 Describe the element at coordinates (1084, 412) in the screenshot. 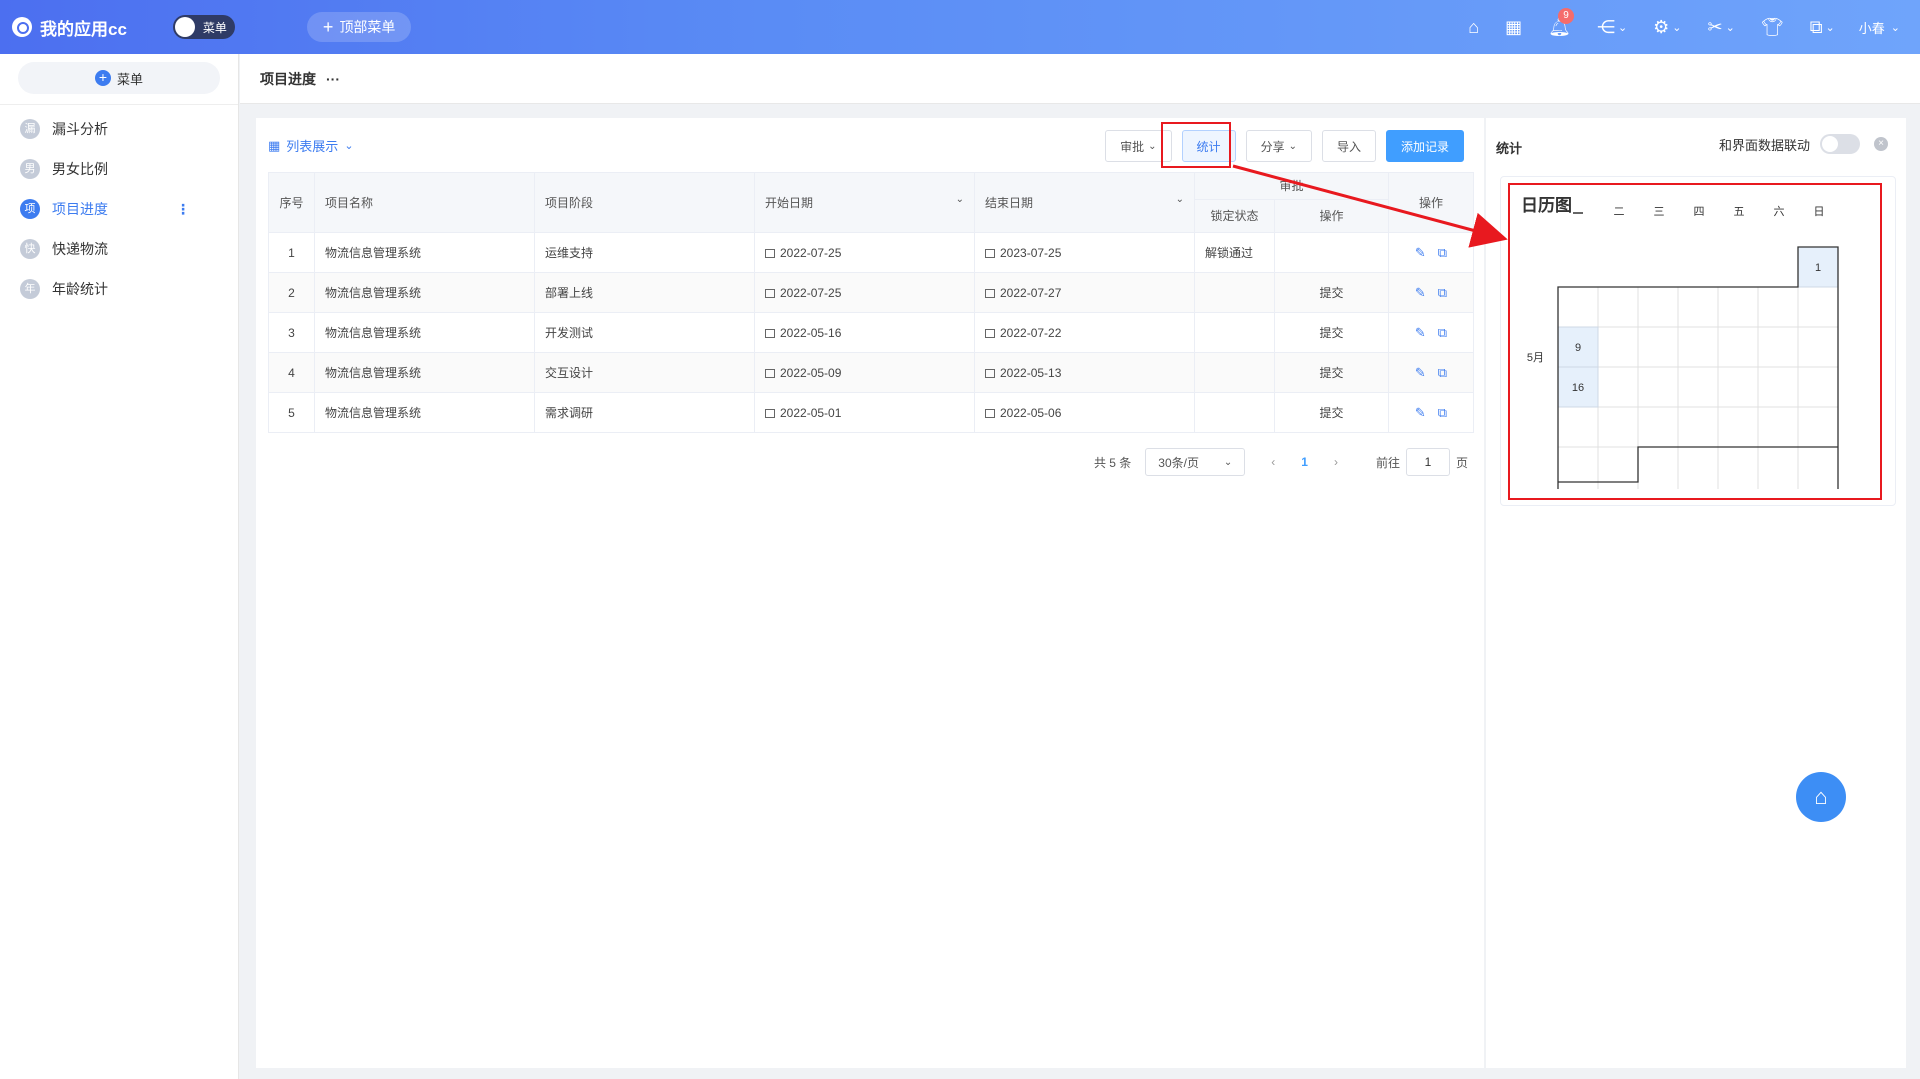

I see `cell-end: 2022-05-06` at that location.